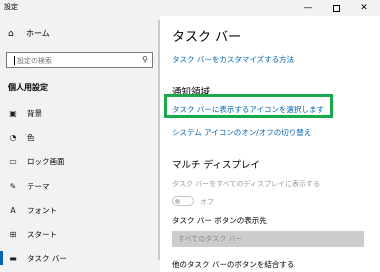  What do you see at coordinates (13, 258) in the screenshot?
I see `taskbar-icon: ▬` at bounding box center [13, 258].